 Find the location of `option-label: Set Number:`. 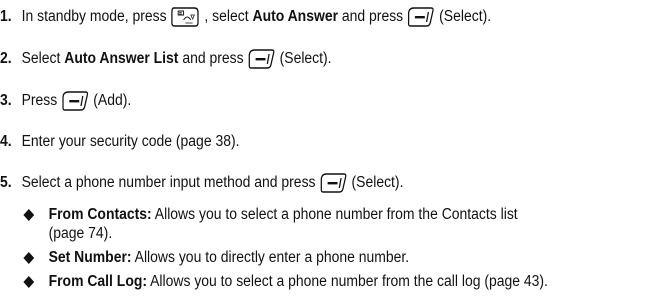

option-label: Set Number: is located at coordinates (90, 257).